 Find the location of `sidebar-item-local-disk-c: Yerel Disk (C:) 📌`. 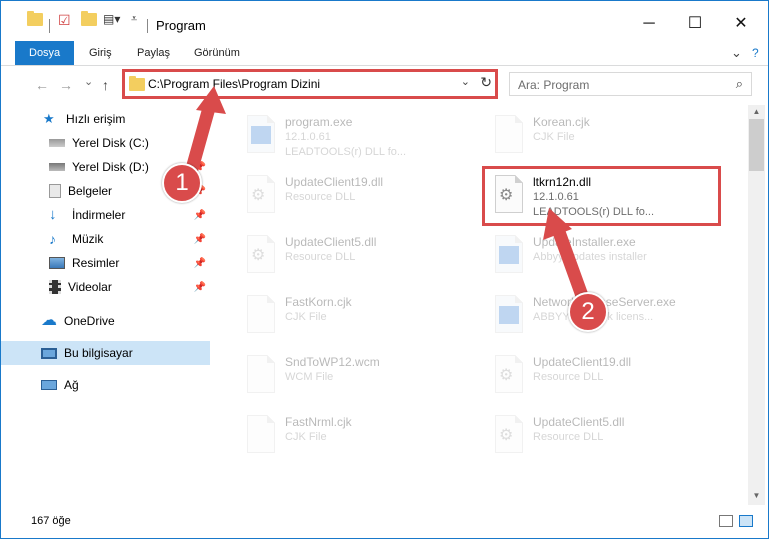

sidebar-item-local-disk-c: Yerel Disk (C:) 📌 is located at coordinates (105, 143).